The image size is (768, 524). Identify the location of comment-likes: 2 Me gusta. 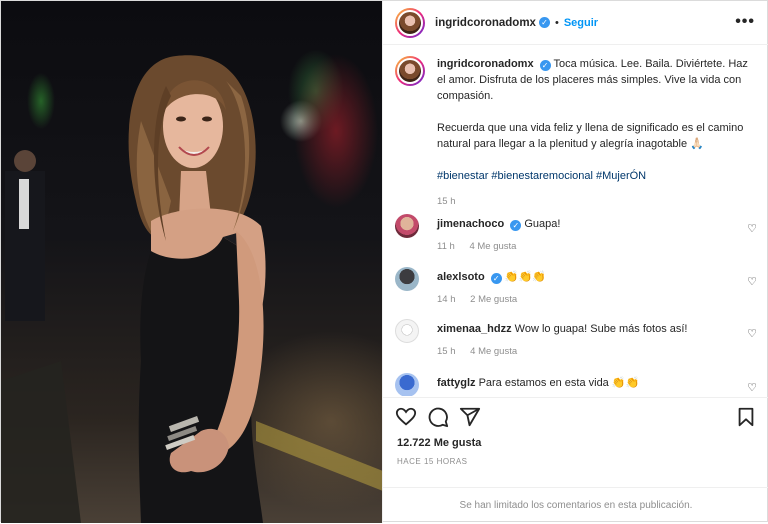
(493, 299).